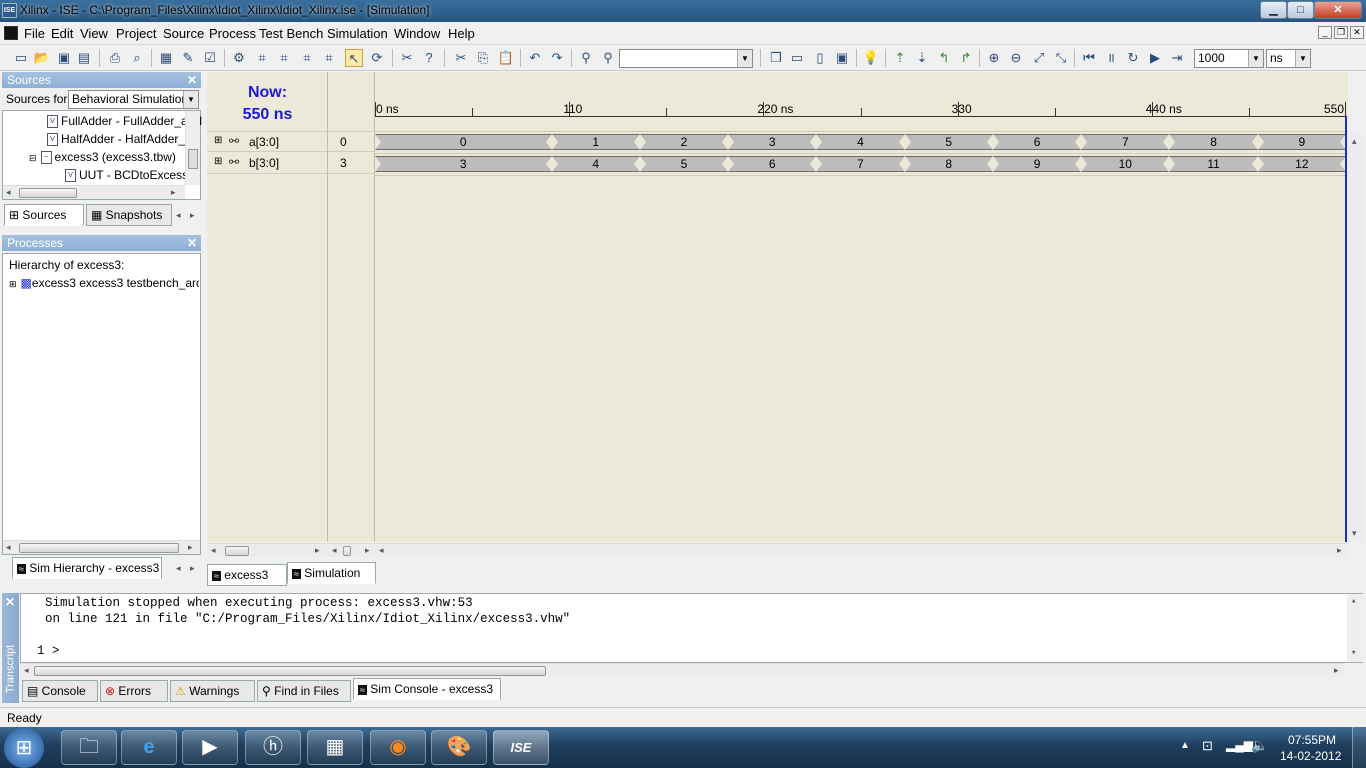 This screenshot has height=768, width=1366. I want to click on add-marker-icon: ⇡, so click(900, 58).